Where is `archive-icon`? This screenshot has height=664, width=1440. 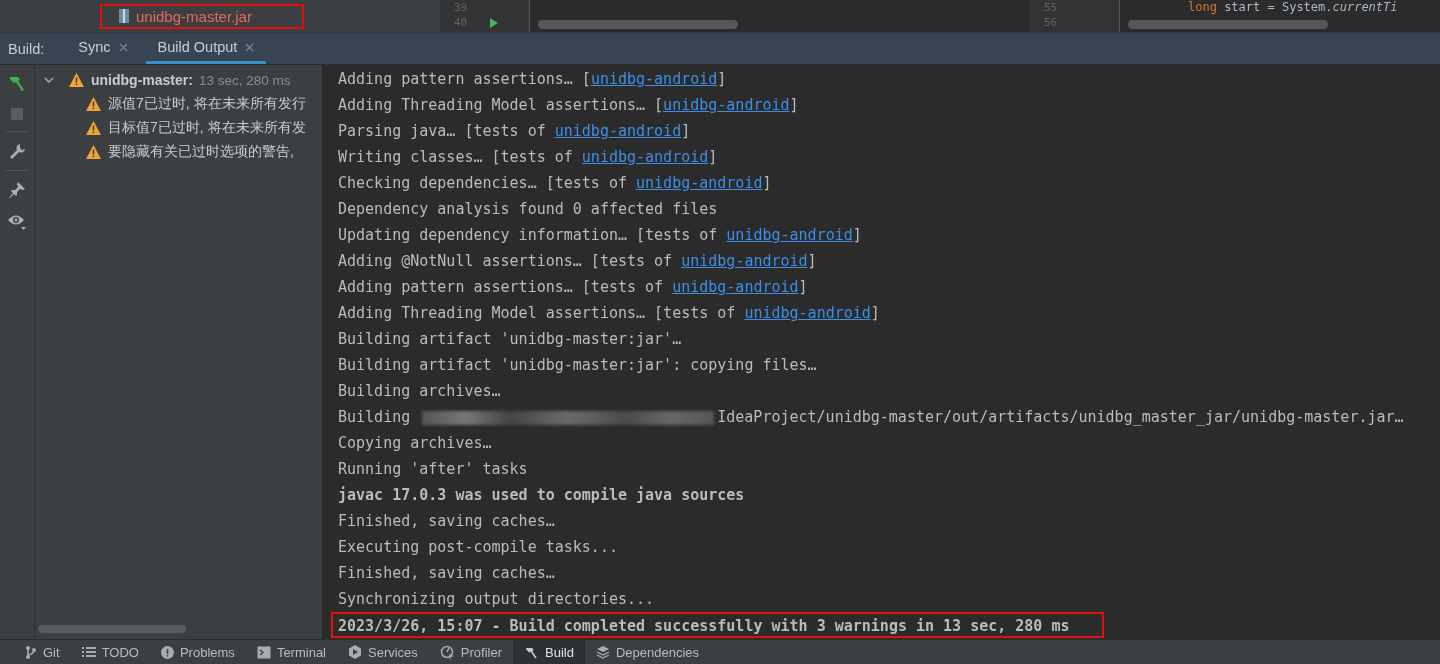
archive-icon is located at coordinates (124, 16).